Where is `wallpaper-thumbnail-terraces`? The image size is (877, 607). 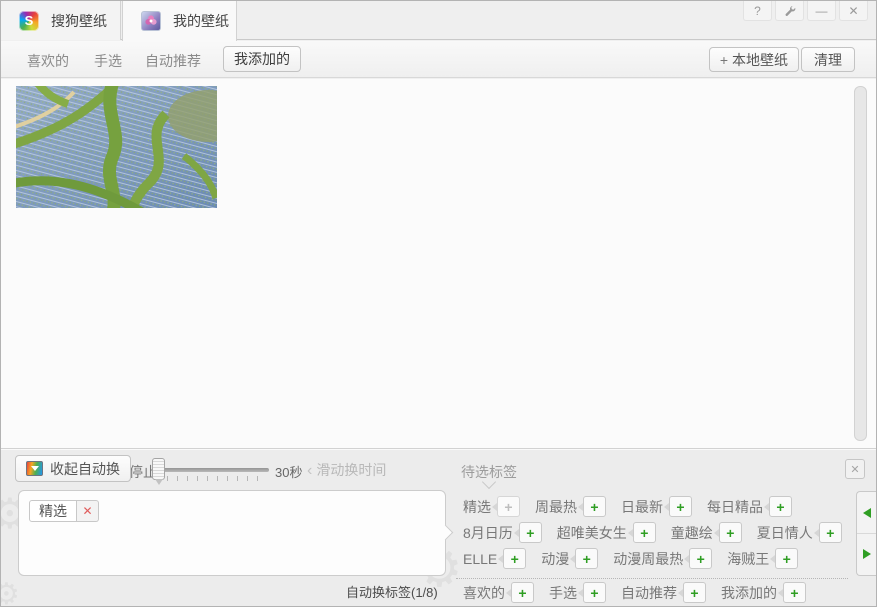
wallpaper-thumbnail-terraces is located at coordinates (116, 147).